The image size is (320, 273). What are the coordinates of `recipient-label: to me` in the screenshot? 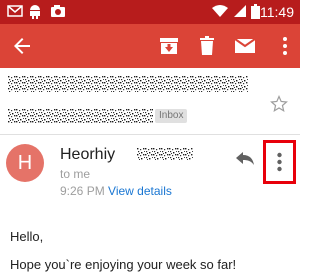 It's located at (75, 174).